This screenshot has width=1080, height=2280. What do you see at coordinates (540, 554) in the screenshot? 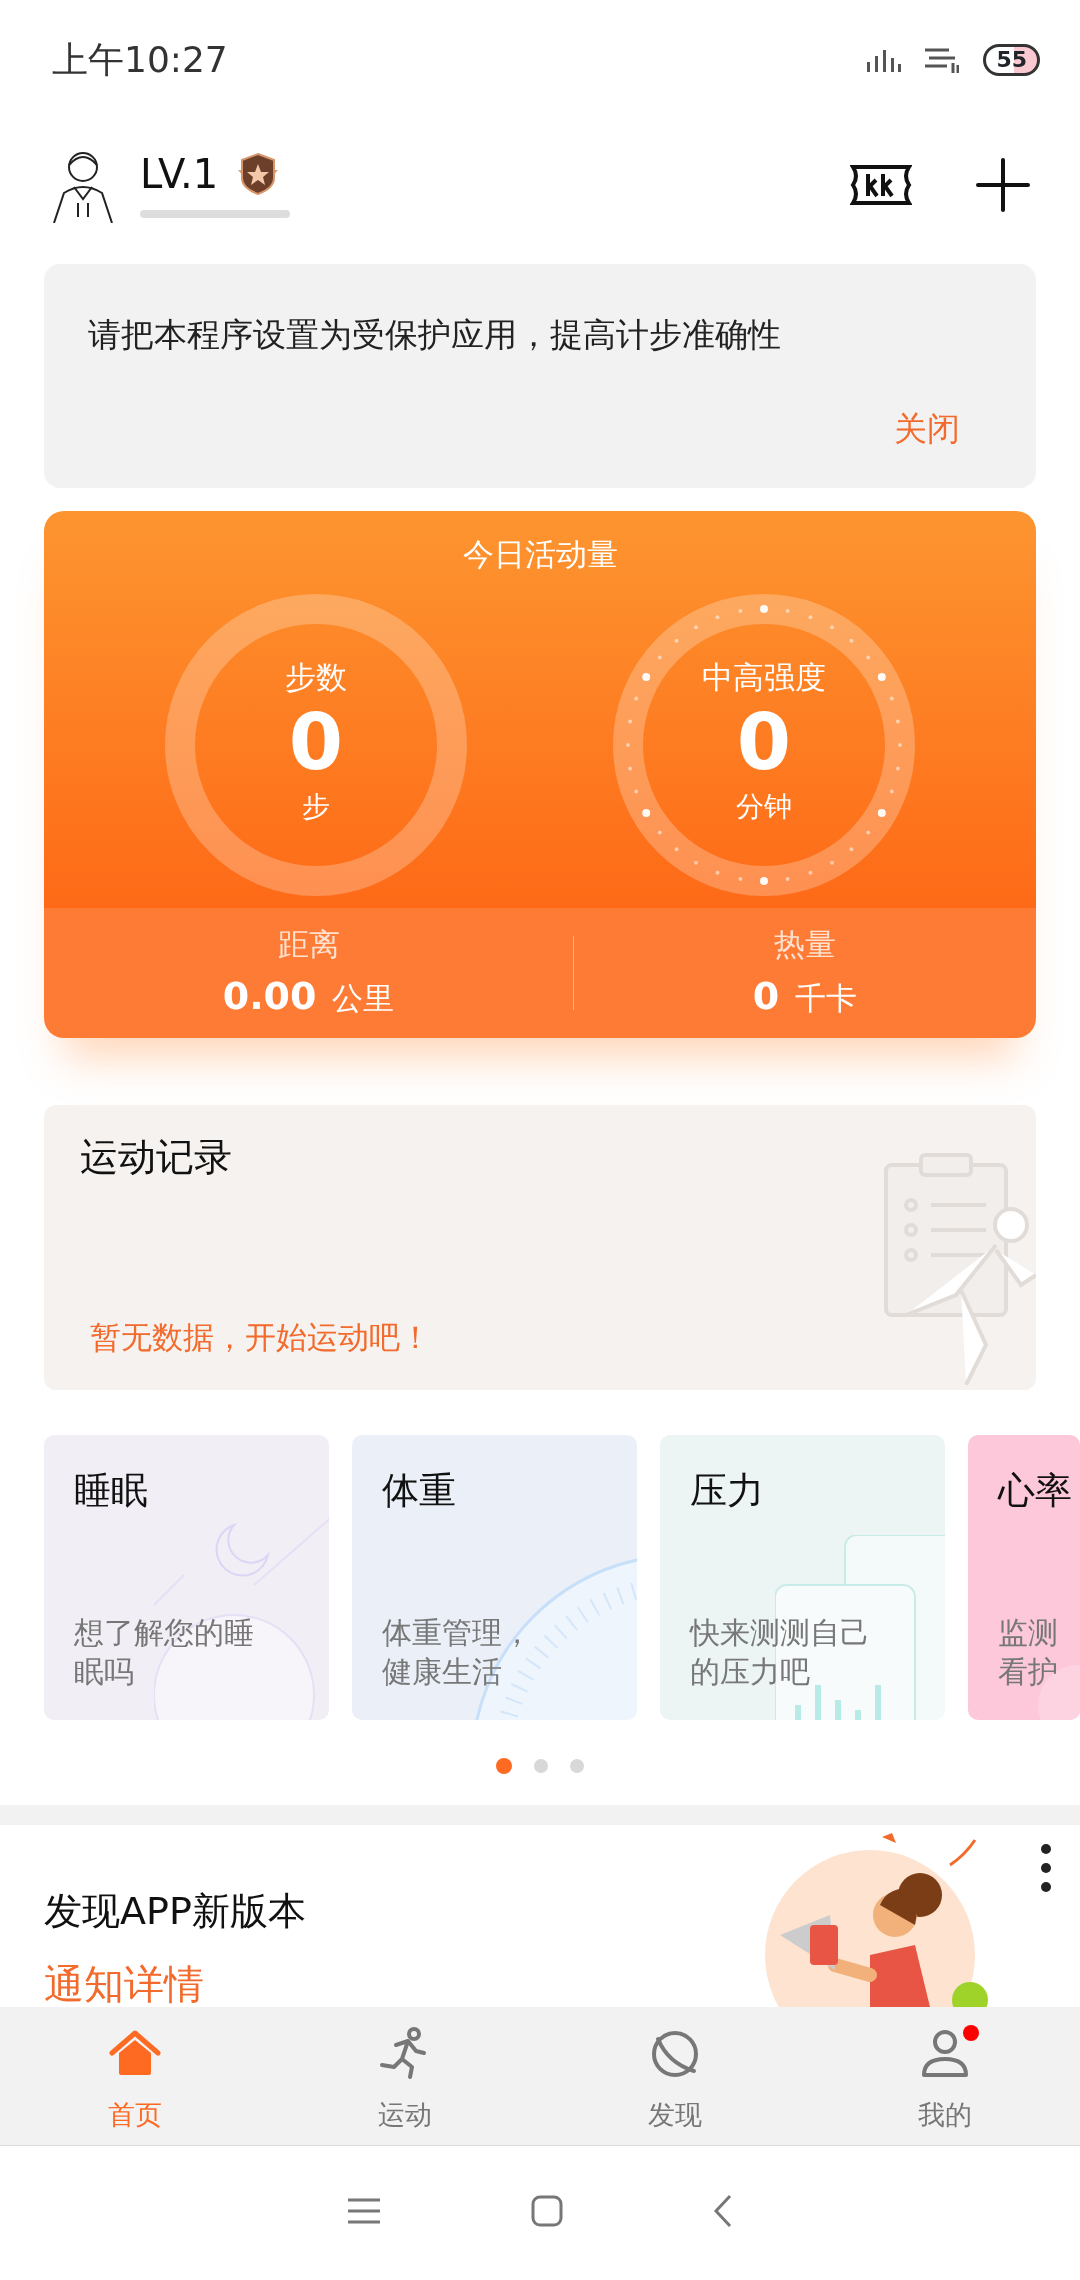
I see `card-title: 今日活动量` at bounding box center [540, 554].